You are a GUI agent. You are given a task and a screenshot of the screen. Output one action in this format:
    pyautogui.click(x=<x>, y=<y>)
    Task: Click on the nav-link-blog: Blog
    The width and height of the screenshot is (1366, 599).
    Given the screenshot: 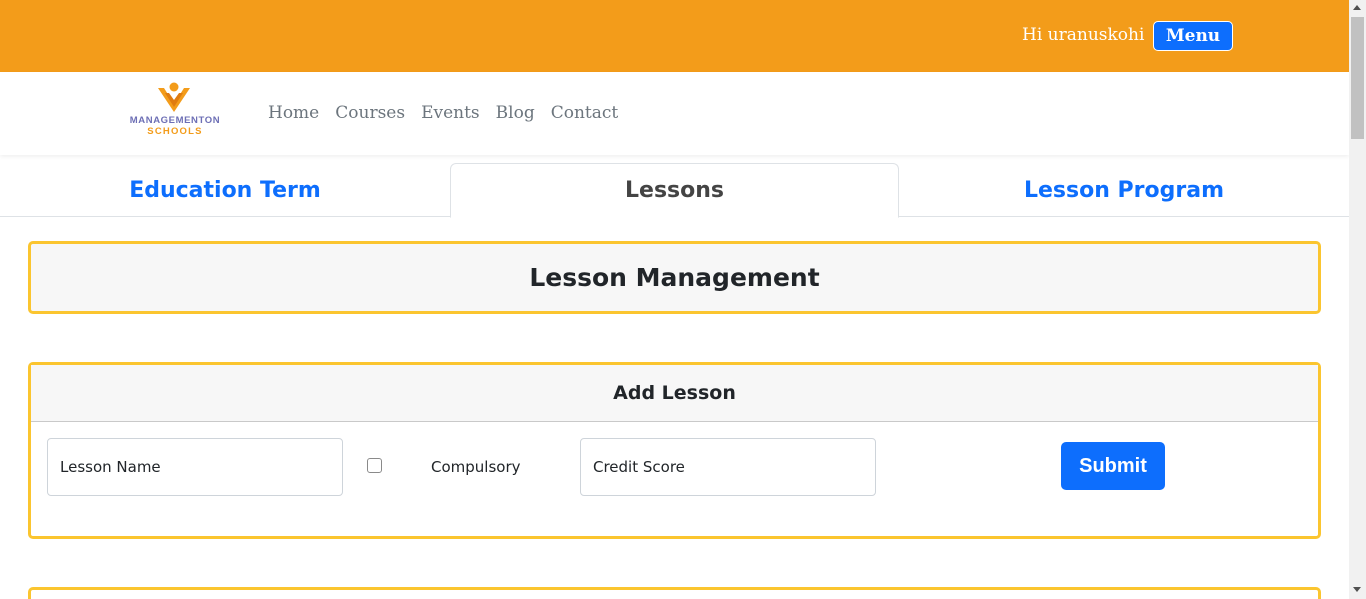 What is the action you would take?
    pyautogui.click(x=515, y=113)
    